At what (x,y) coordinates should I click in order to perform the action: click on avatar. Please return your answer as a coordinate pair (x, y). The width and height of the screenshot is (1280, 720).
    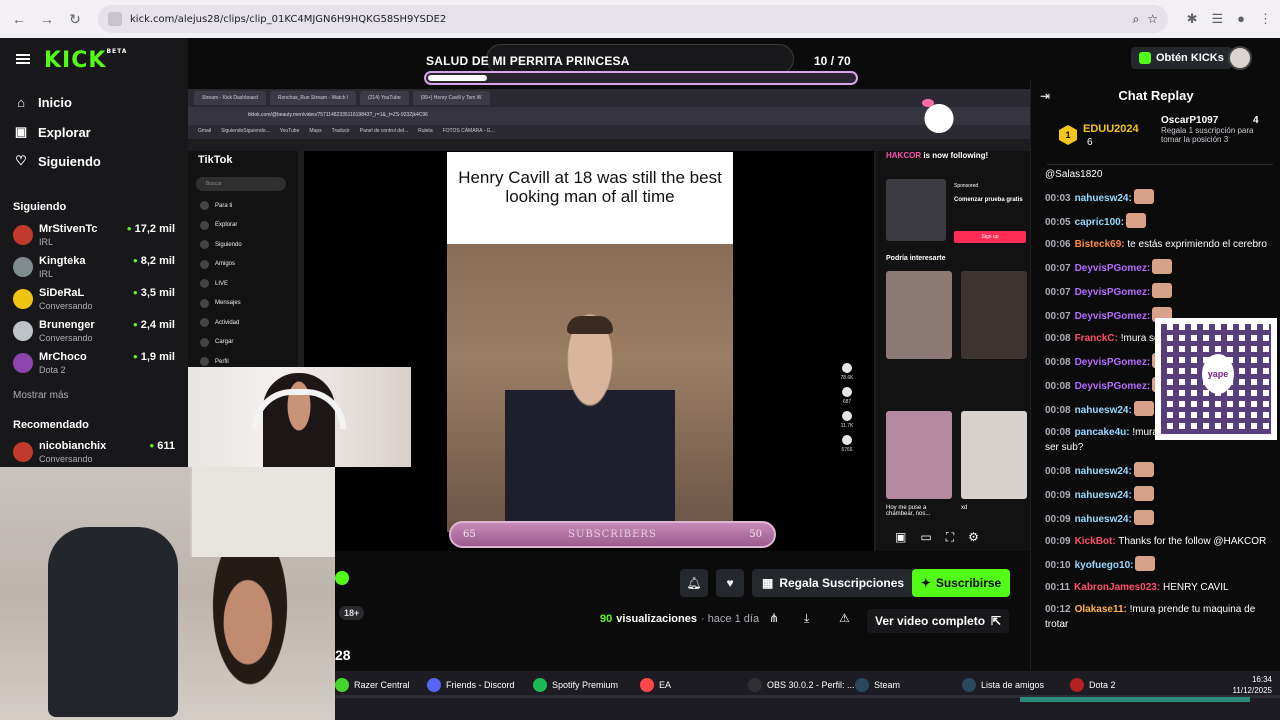
    Looking at the image, I should click on (1240, 58).